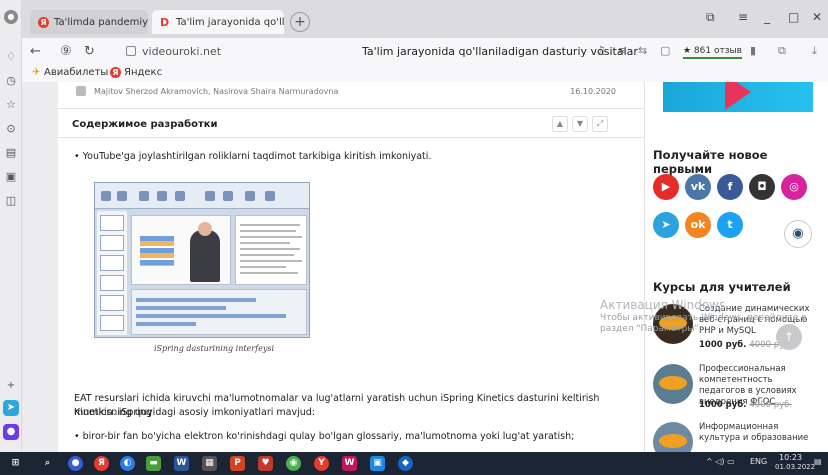  What do you see at coordinates (710, 17) in the screenshot?
I see `collections-icon: ⧉` at bounding box center [710, 17].